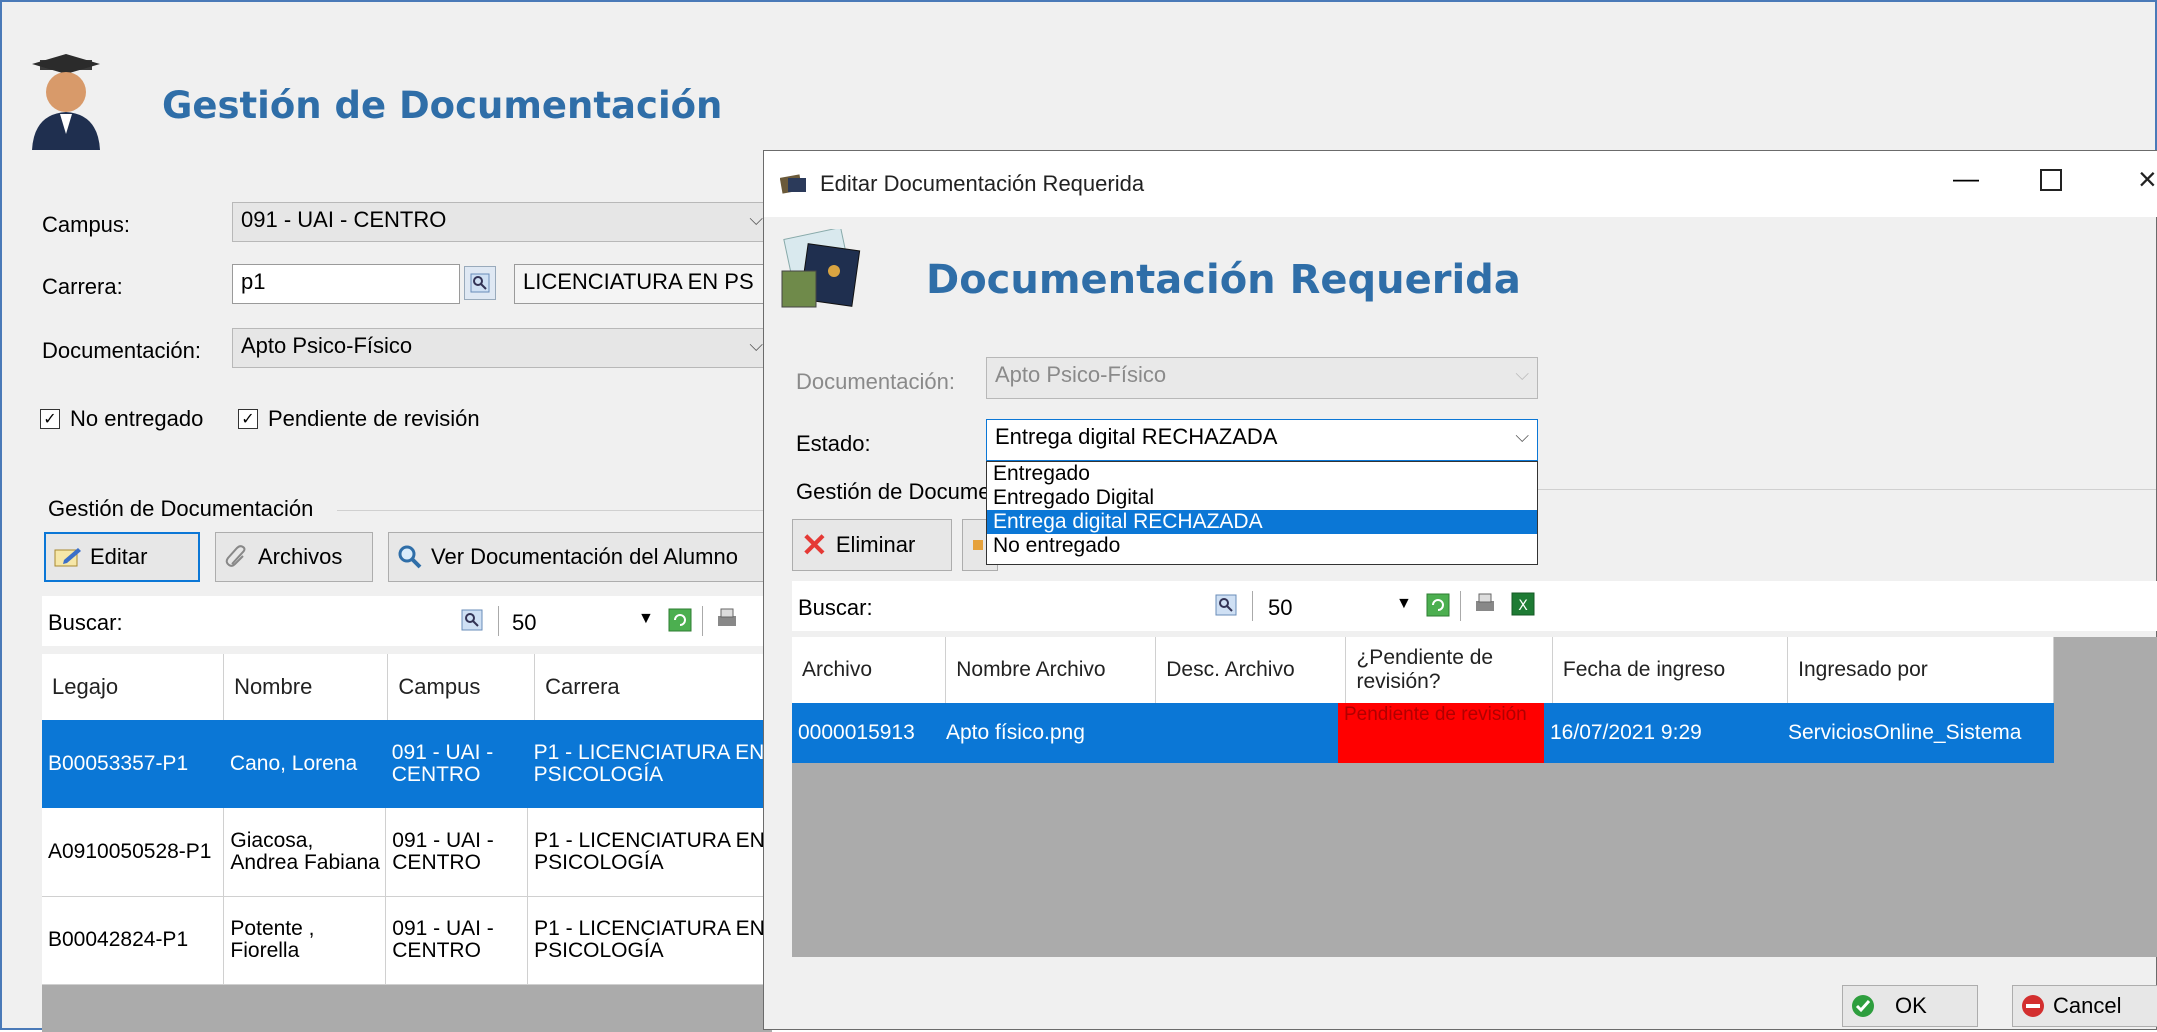 Image resolution: width=2157 pixels, height=1032 pixels. I want to click on archivos-label: Archivos, so click(300, 556).